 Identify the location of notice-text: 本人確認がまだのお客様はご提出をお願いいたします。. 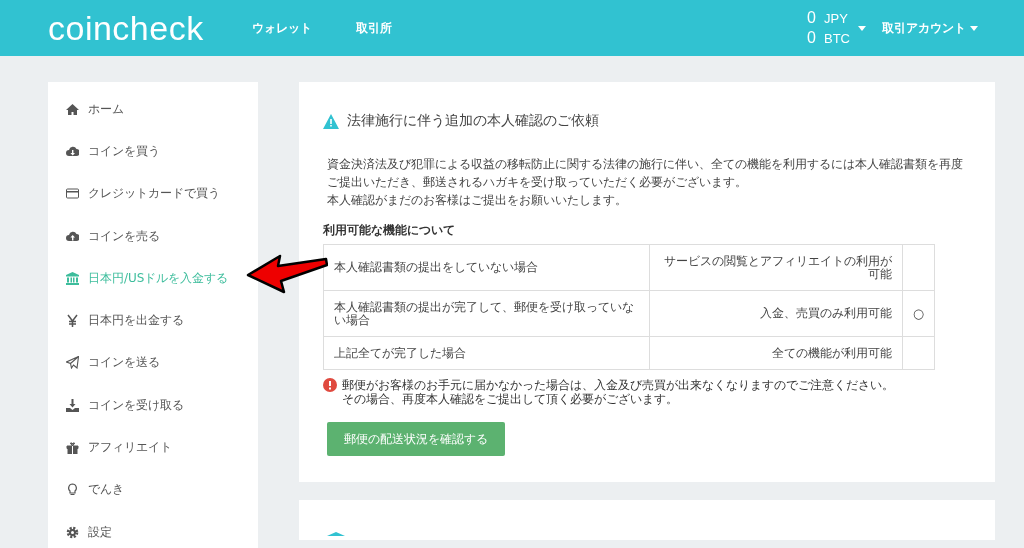
(477, 200).